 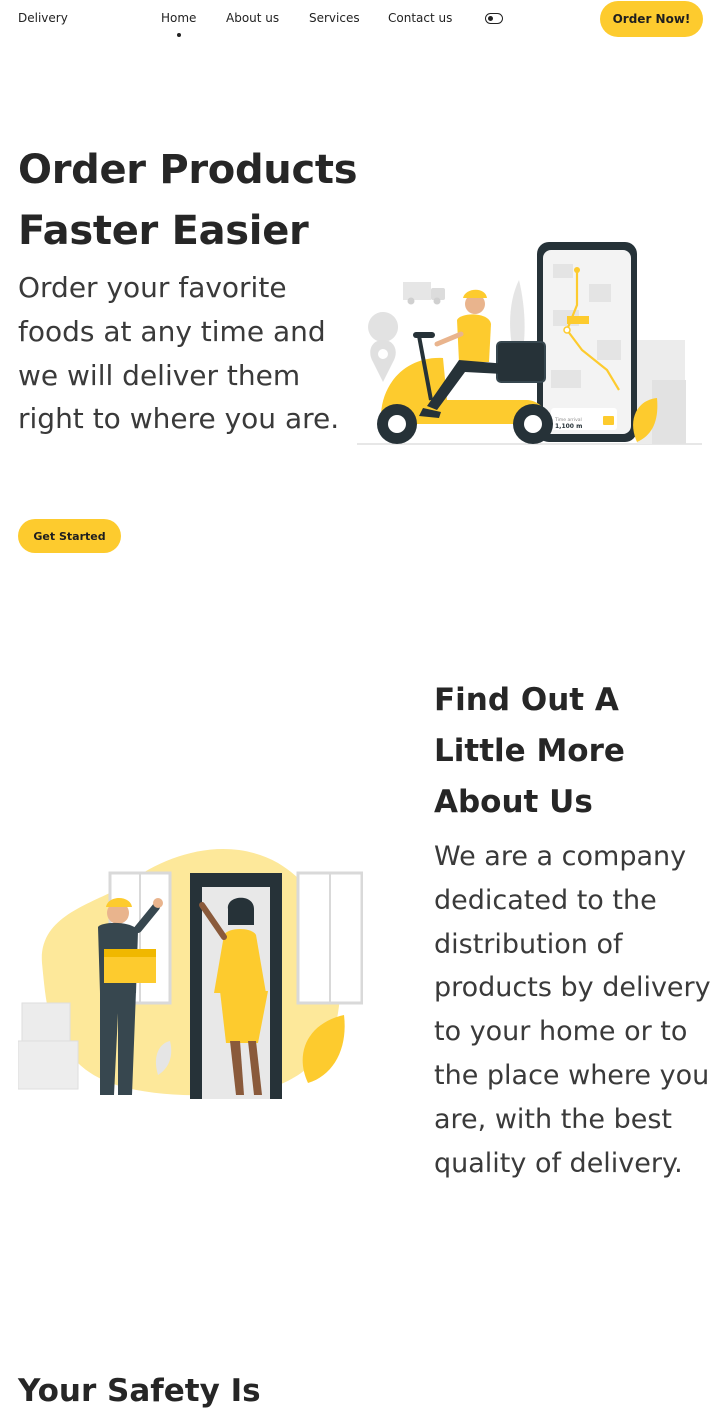 I want to click on delivery-handover-illustration, so click(x=190, y=974).